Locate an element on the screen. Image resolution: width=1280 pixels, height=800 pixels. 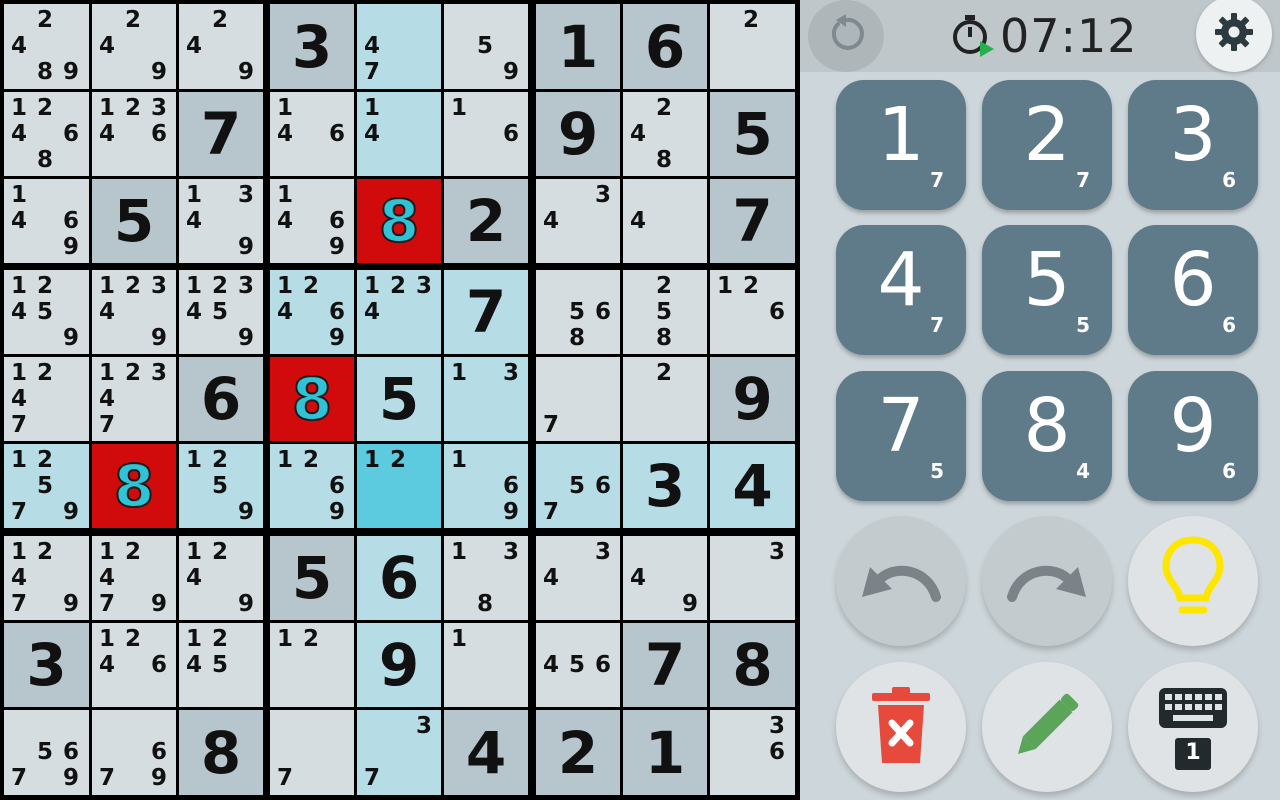
sudoku-cell: 49 is located at coordinates (665, 578).